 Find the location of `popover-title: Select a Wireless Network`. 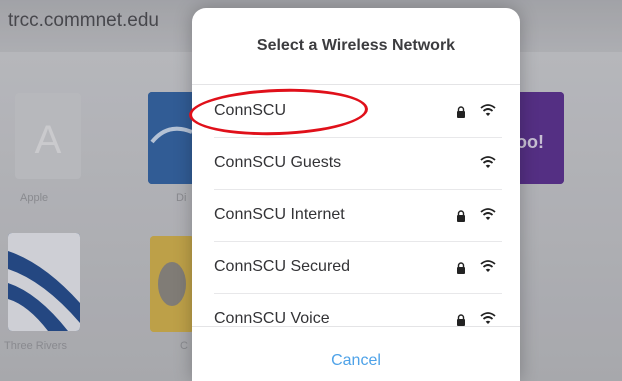

popover-title: Select a Wireless Network is located at coordinates (356, 45).